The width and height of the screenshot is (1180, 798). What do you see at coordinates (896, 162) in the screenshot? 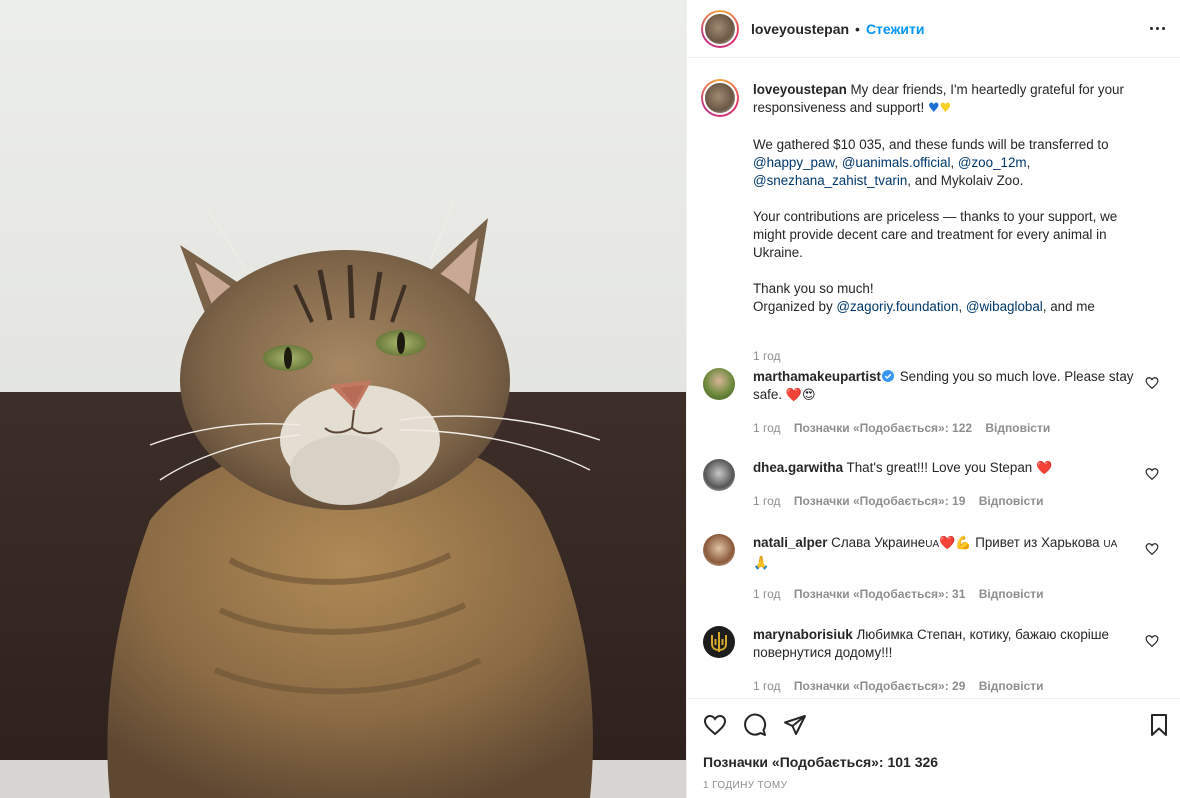
I see `mention-link: @uanimals.official` at bounding box center [896, 162].